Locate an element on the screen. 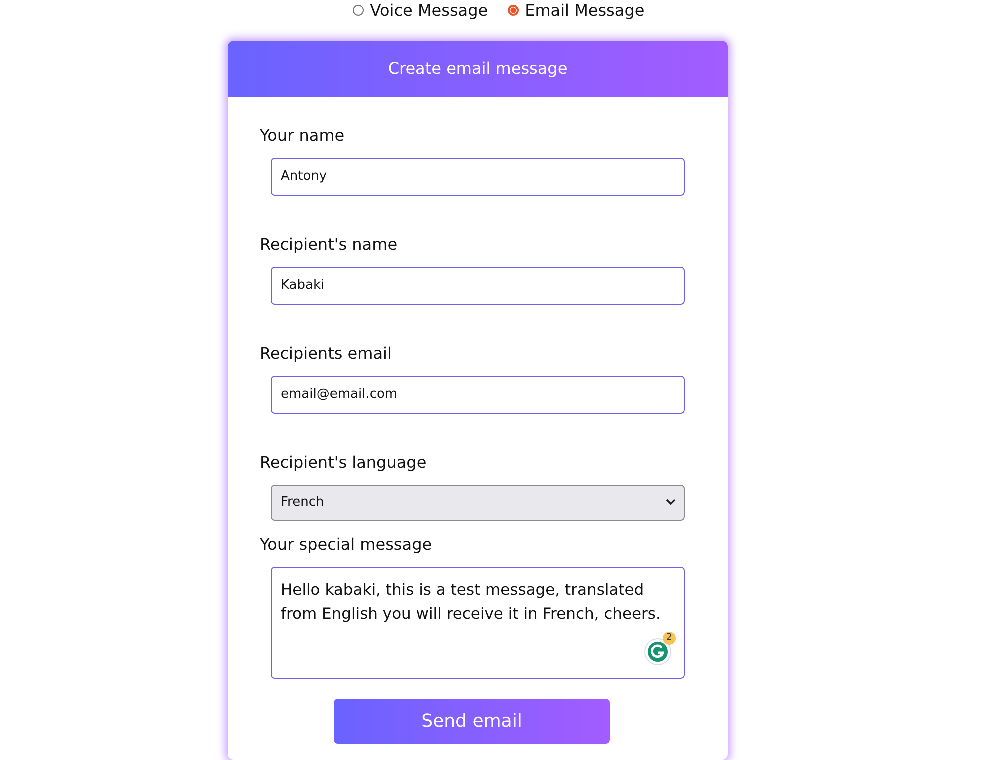 This screenshot has width=990, height=760. field-label: Recipient's name is located at coordinates (329, 245).